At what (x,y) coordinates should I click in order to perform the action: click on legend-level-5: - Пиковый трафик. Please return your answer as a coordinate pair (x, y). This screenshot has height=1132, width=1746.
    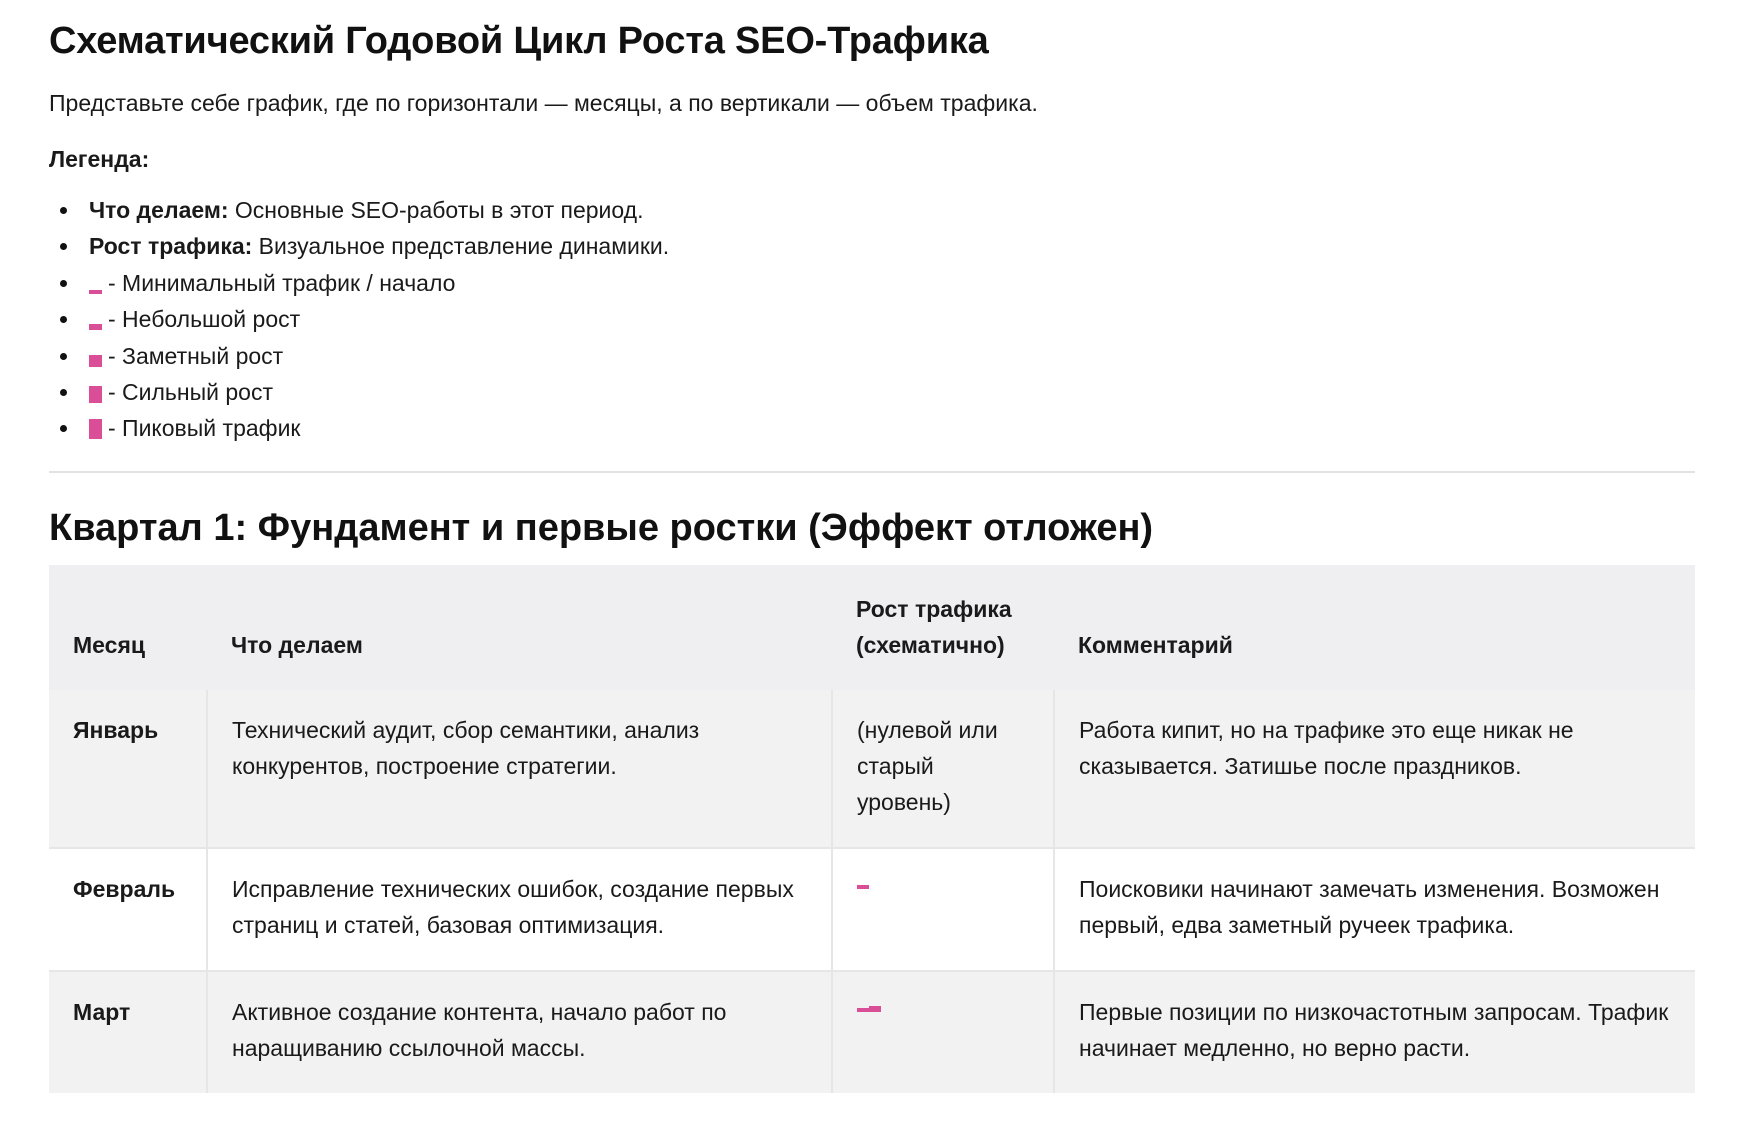
    Looking at the image, I should click on (903, 428).